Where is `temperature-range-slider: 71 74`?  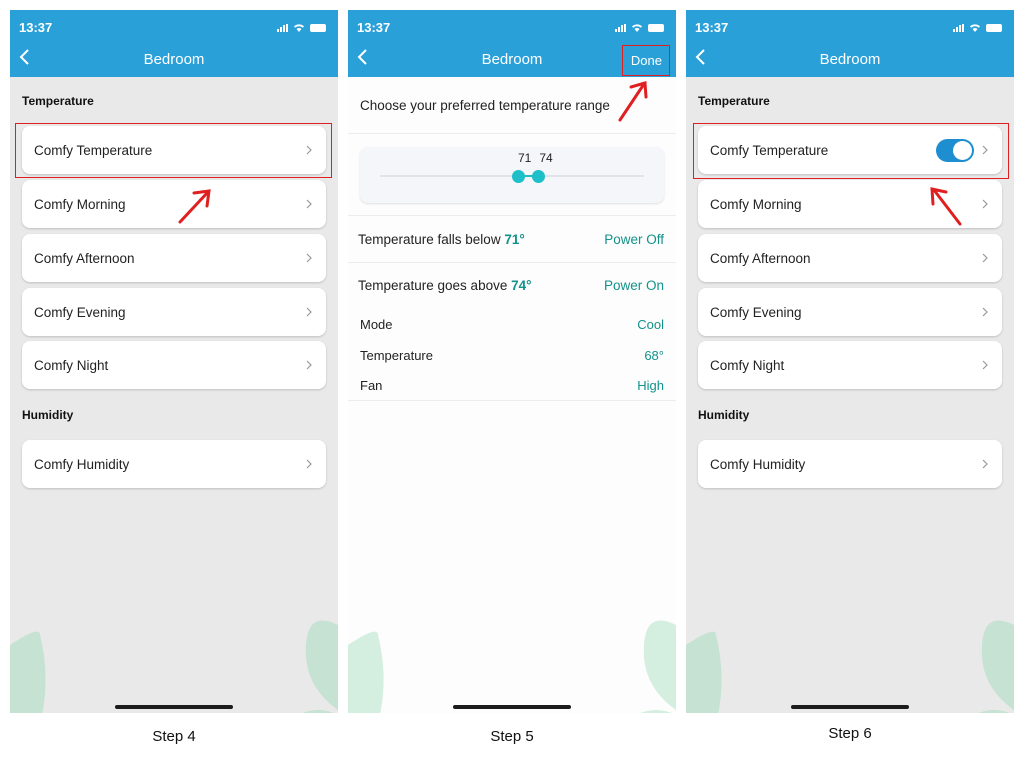 temperature-range-slider: 71 74 is located at coordinates (512, 175).